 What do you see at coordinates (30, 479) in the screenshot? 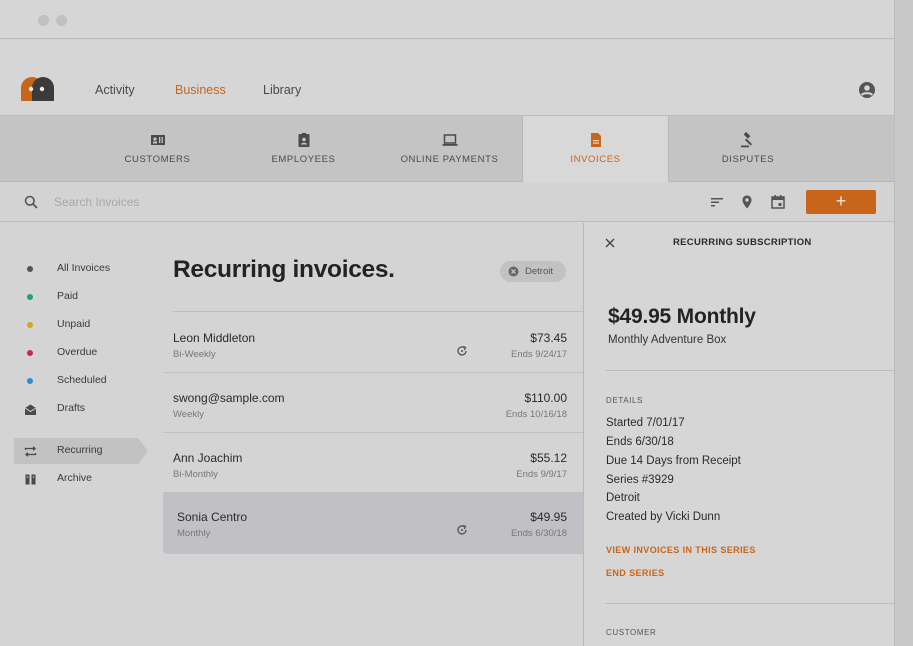
I see `archive-icon` at bounding box center [30, 479].